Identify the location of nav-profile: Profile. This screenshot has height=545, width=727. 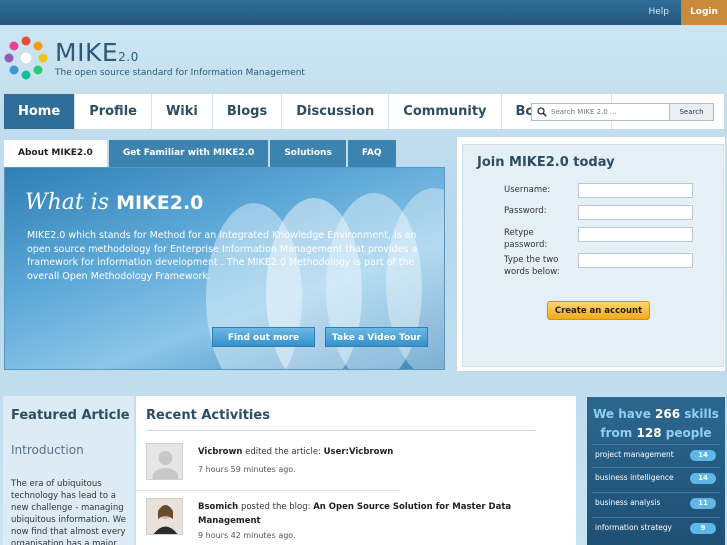
(113, 111).